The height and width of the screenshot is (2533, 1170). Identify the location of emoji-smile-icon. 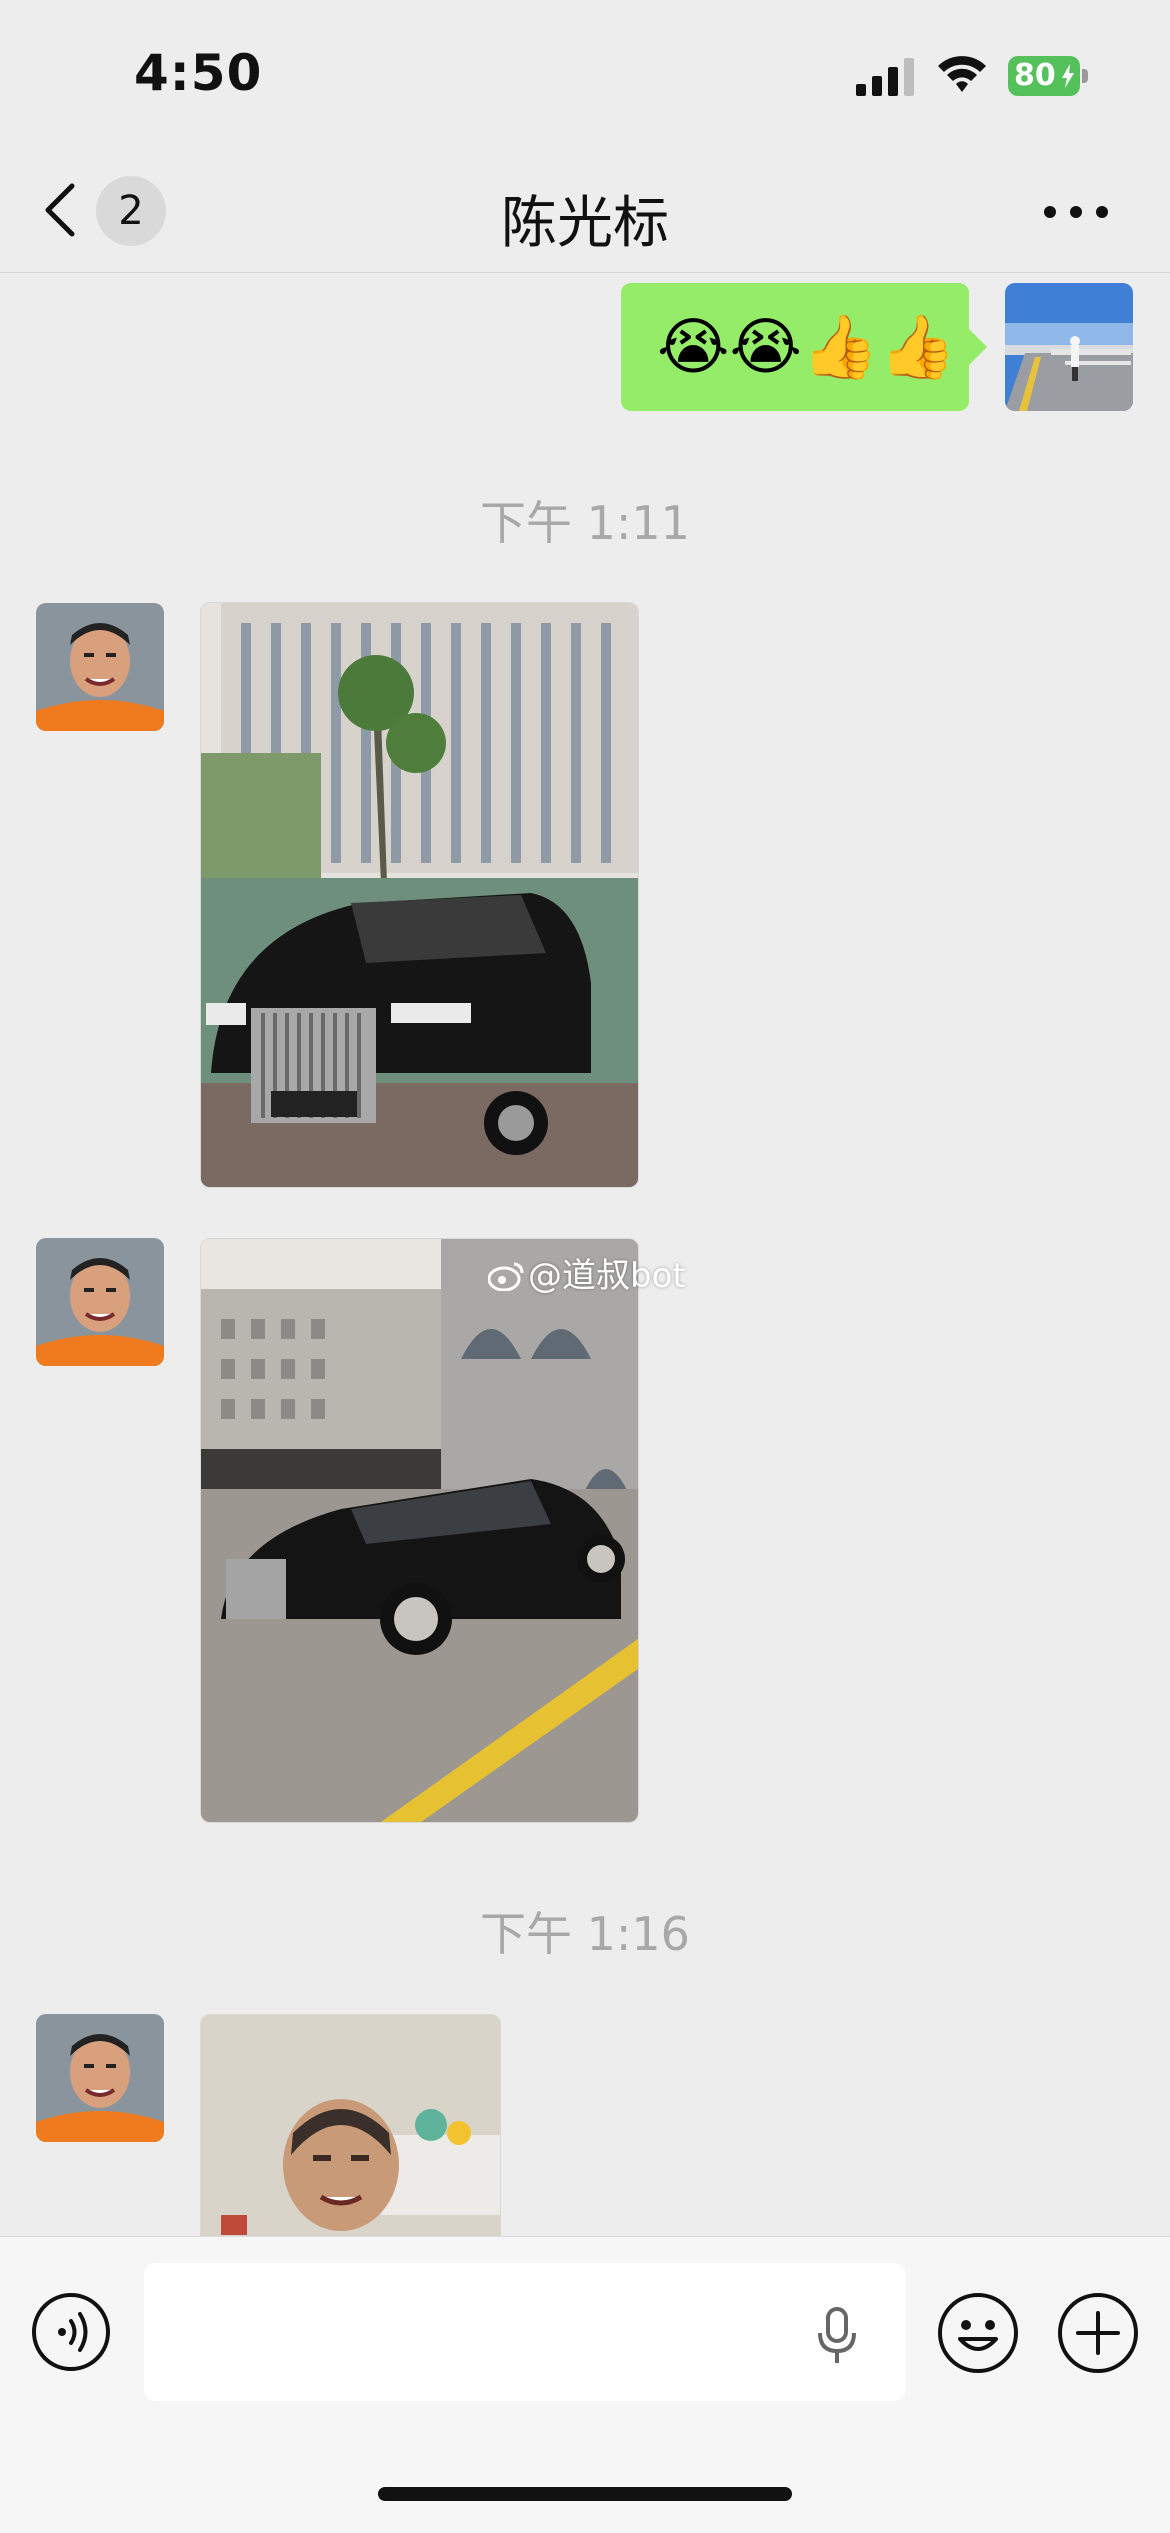
(978, 2333).